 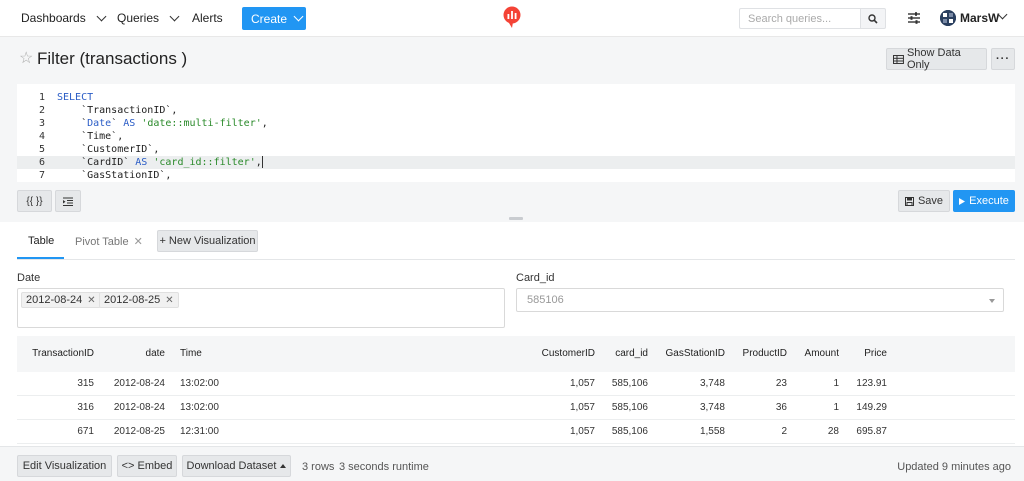 I want to click on line-number: 7, so click(x=41, y=175).